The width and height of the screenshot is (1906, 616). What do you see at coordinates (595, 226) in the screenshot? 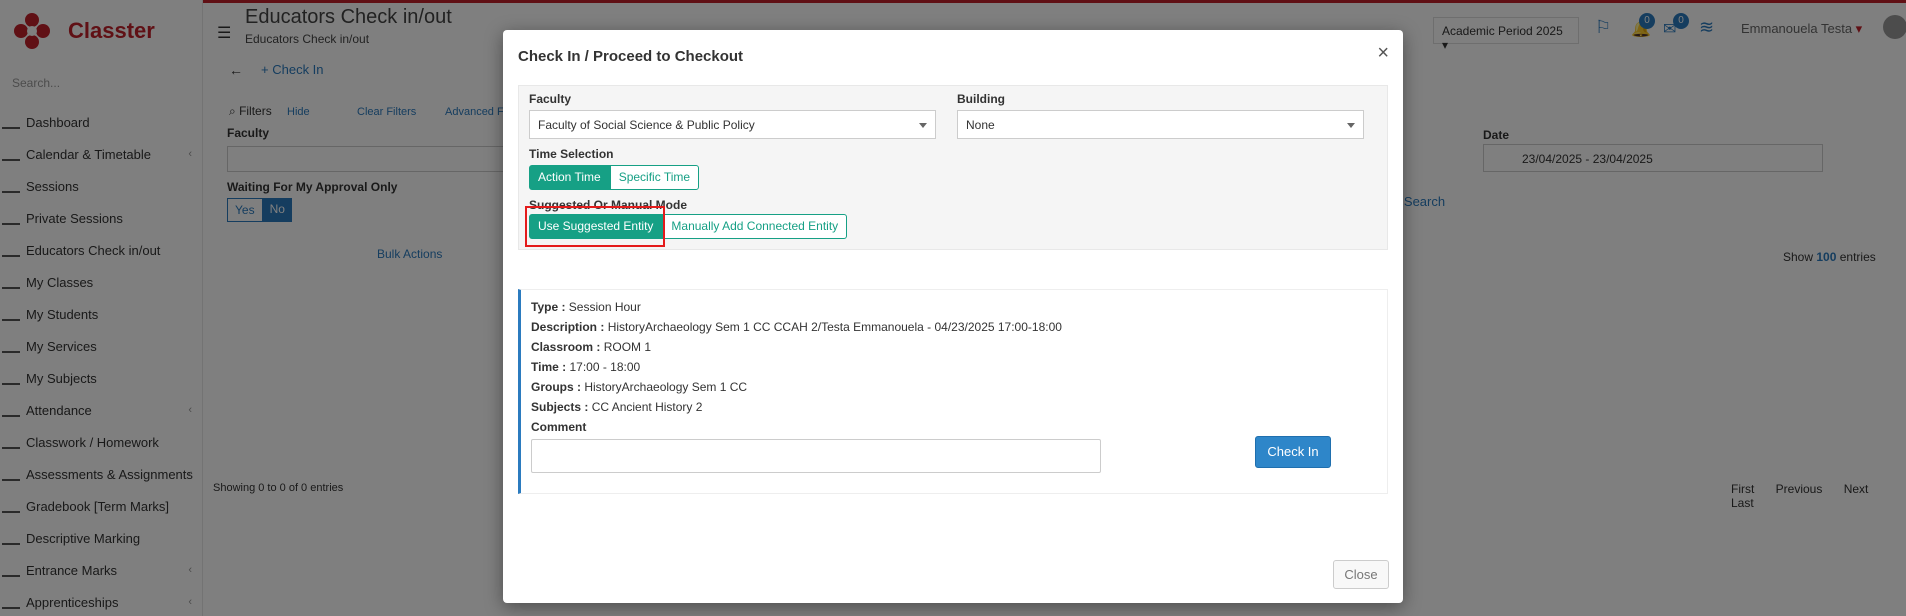
I see `highlight-box` at bounding box center [595, 226].